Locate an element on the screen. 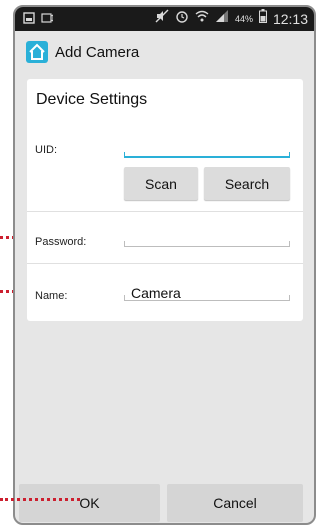 This screenshot has width=320, height=531. card-title: Device Settings is located at coordinates (92, 99).